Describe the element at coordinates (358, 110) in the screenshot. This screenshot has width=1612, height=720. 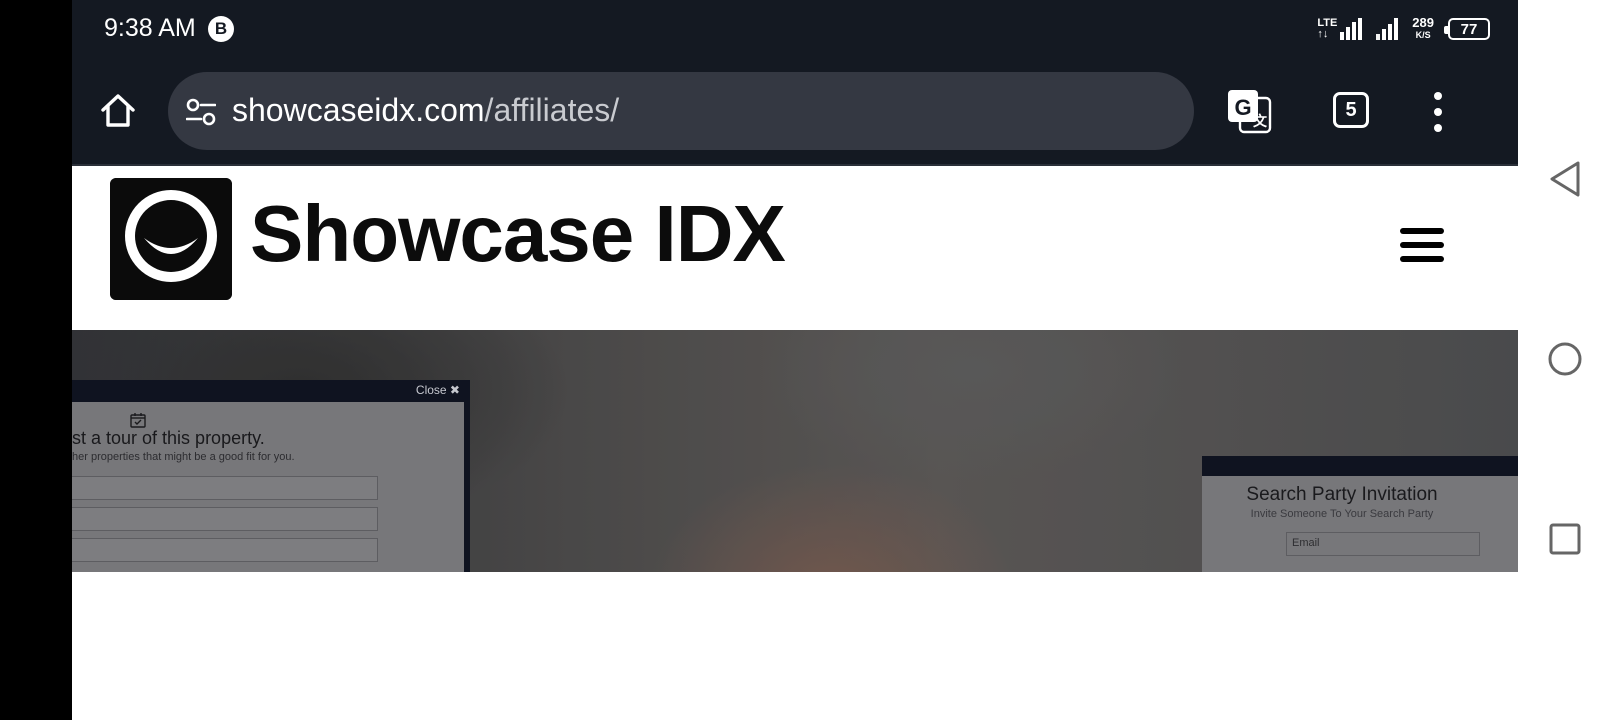
I see `url-domain: showcaseidx.com` at that location.